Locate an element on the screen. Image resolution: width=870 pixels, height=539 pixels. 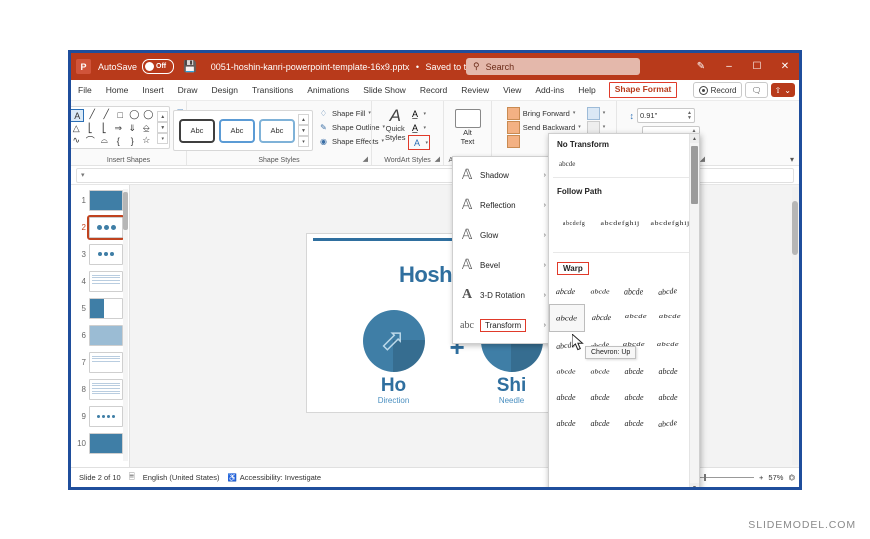
minimize-button: – is located at coordinates (729, 66).